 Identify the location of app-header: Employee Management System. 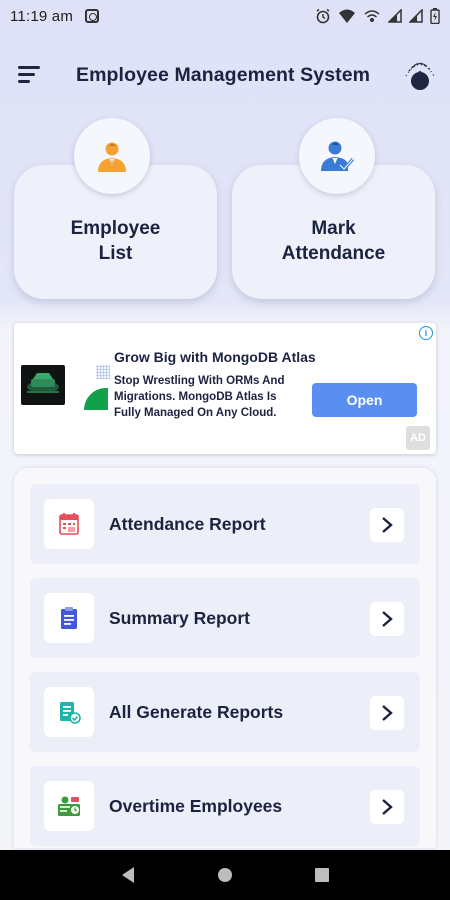
(225, 76).